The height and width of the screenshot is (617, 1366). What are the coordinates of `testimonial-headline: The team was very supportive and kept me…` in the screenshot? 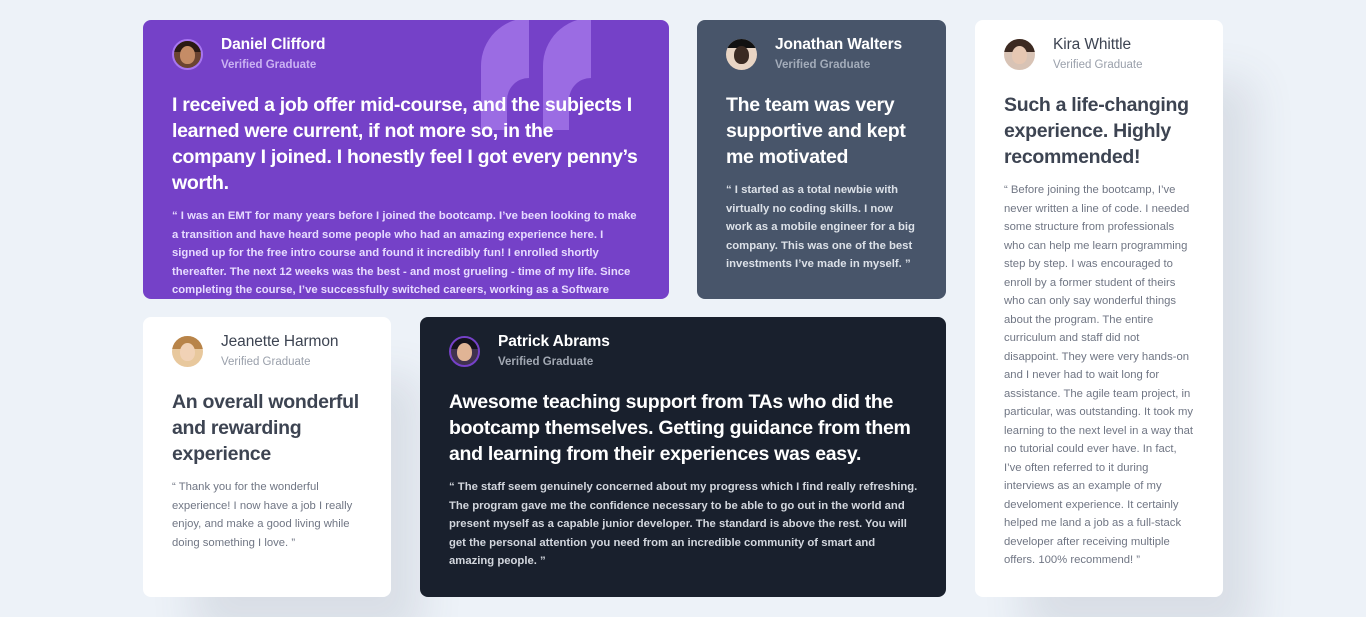 It's located at (816, 131).